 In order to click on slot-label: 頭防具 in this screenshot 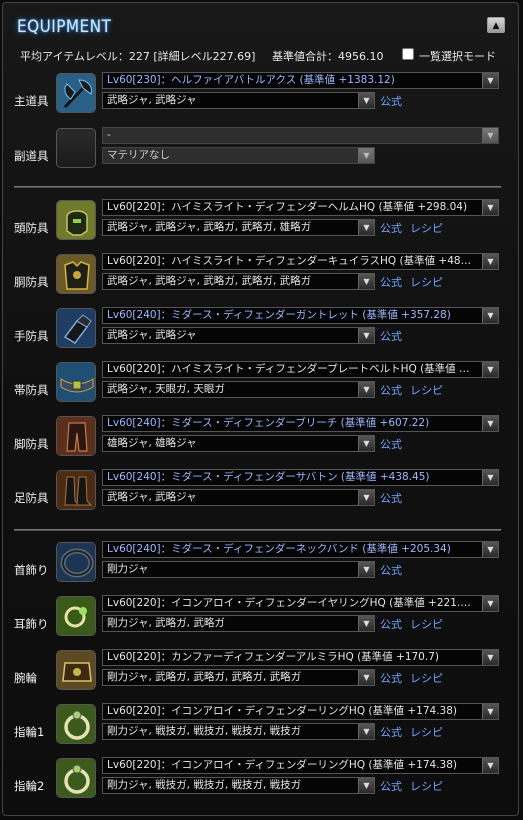, I will do `click(31, 228)`.